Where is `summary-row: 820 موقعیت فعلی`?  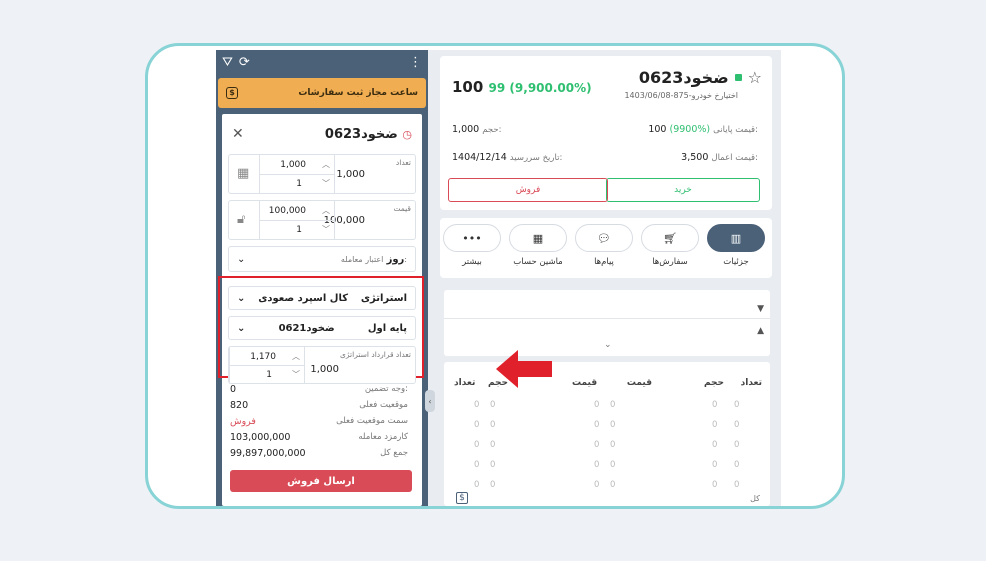 summary-row: 820 موقعیت فعلی is located at coordinates (319, 405).